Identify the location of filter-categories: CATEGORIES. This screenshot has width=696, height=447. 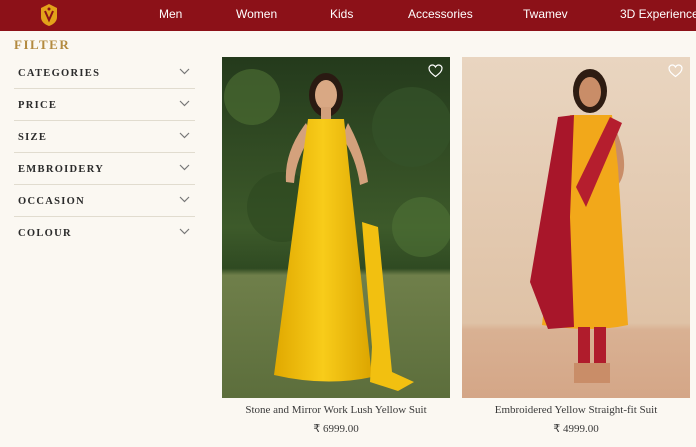
(104, 73).